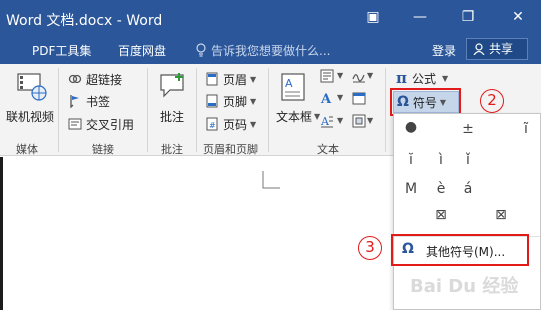 The height and width of the screenshot is (310, 541). Describe the element at coordinates (526, 129) in the screenshot. I see `symbol-cell: ĩ` at that location.